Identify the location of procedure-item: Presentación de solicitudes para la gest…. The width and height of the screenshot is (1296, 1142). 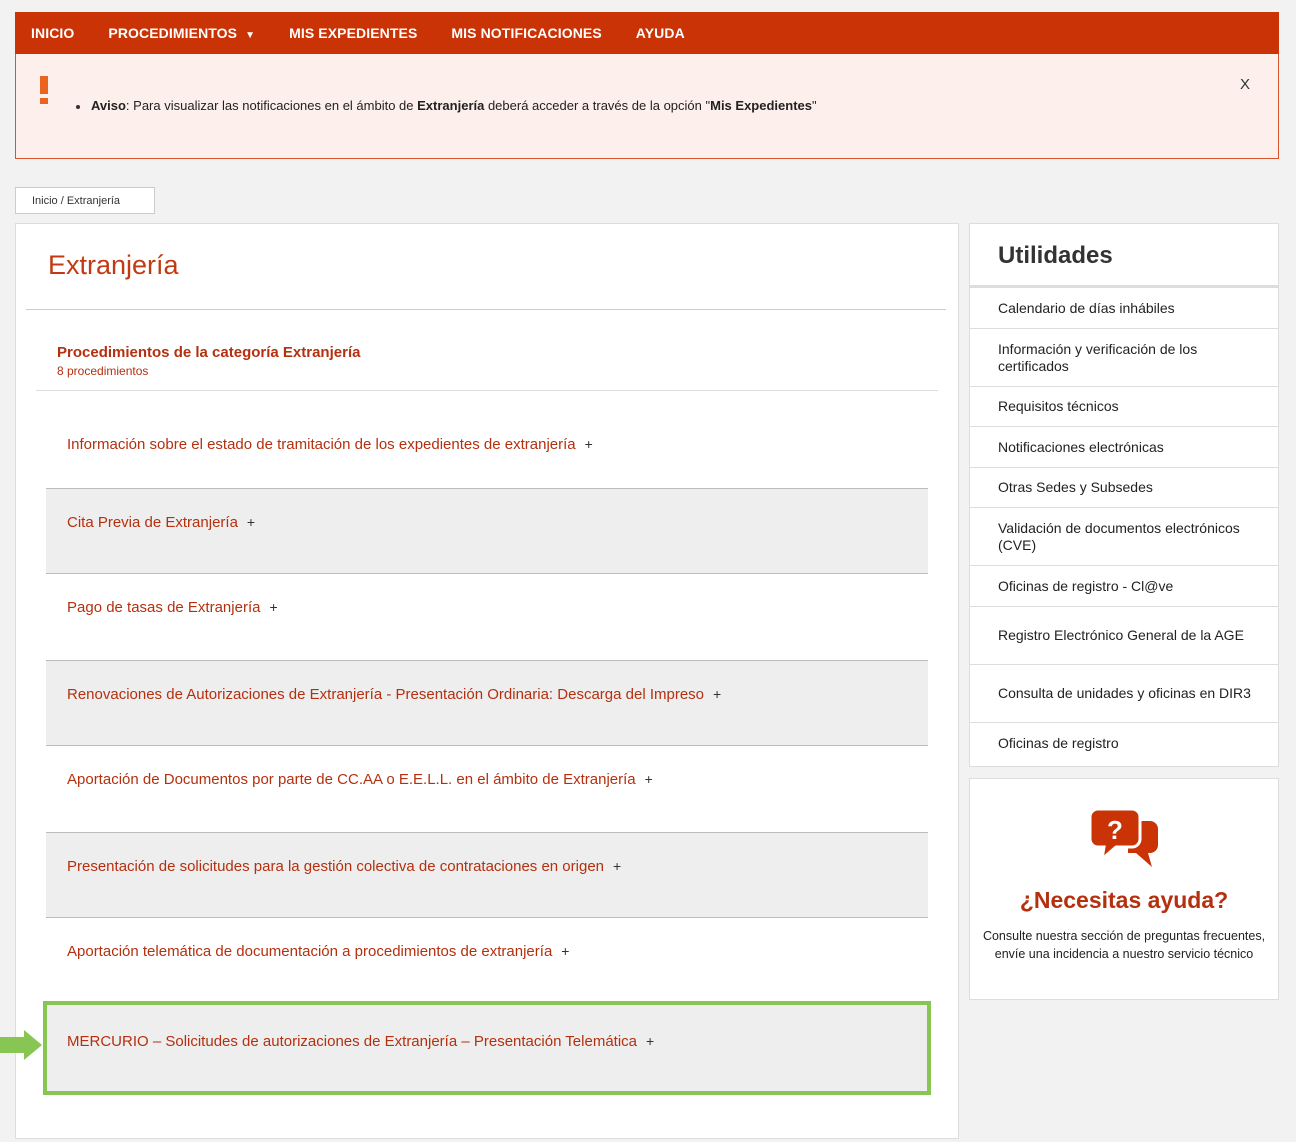
(487, 875).